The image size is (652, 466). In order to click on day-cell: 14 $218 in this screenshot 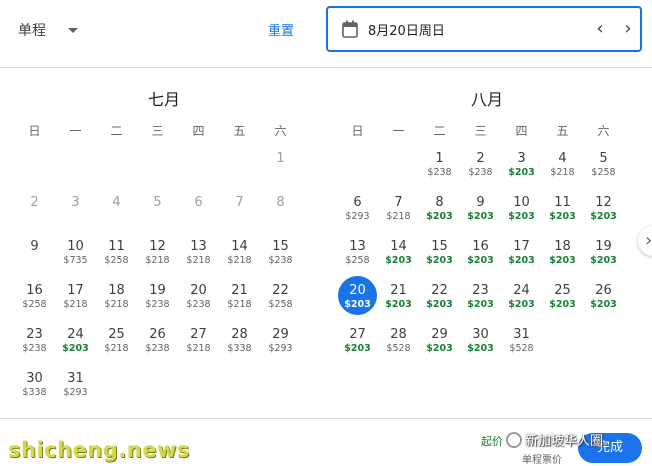, I will do `click(239, 259)`.